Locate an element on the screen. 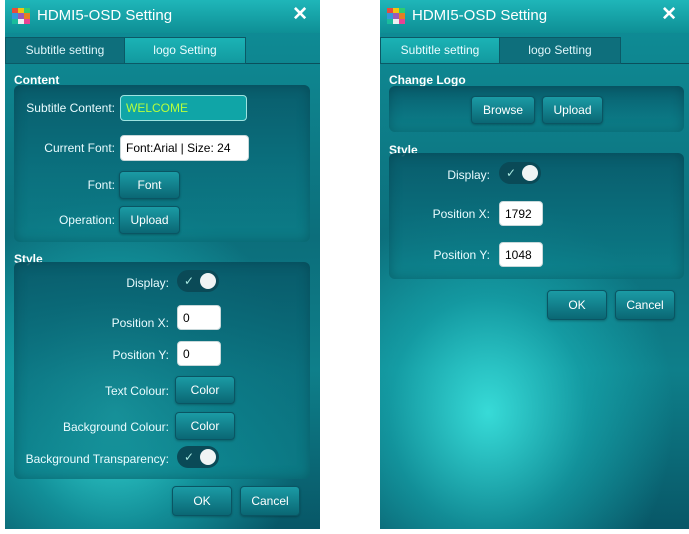  font-label: Font: is located at coordinates (101, 185).